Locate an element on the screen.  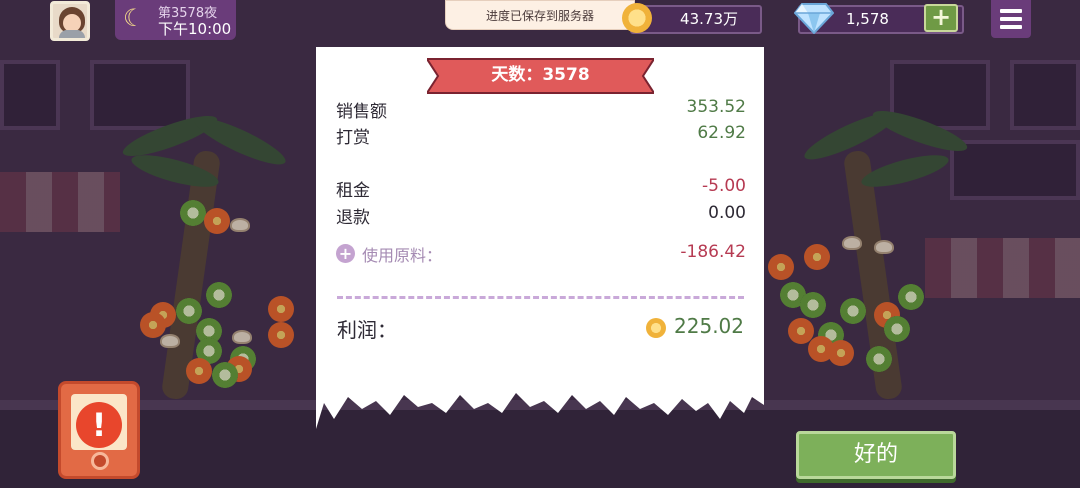
ok-button: 好的 is located at coordinates (876, 455).